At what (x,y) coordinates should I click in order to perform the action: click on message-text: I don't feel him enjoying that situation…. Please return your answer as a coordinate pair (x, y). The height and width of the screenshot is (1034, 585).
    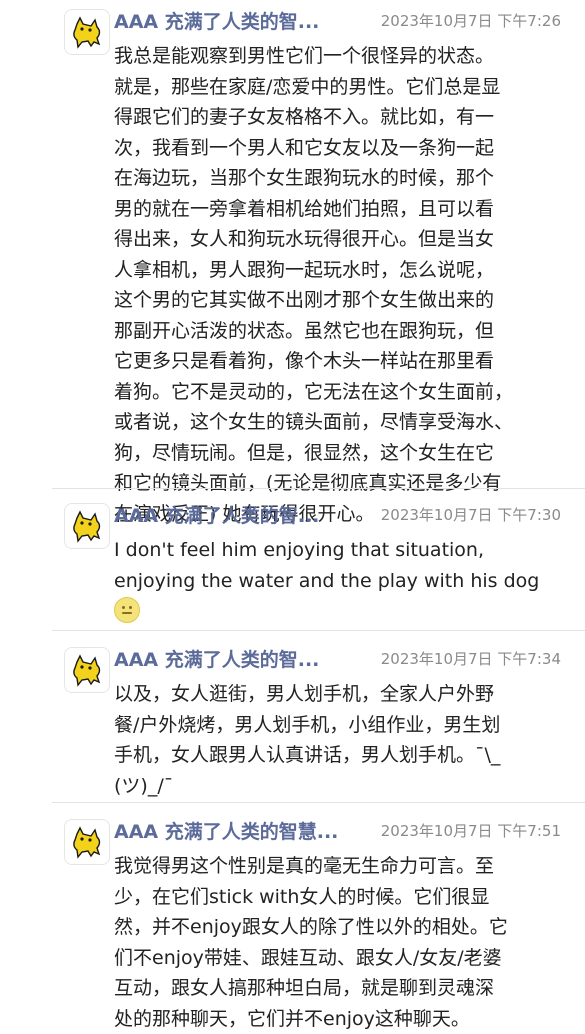
    Looking at the image, I should click on (337, 581).